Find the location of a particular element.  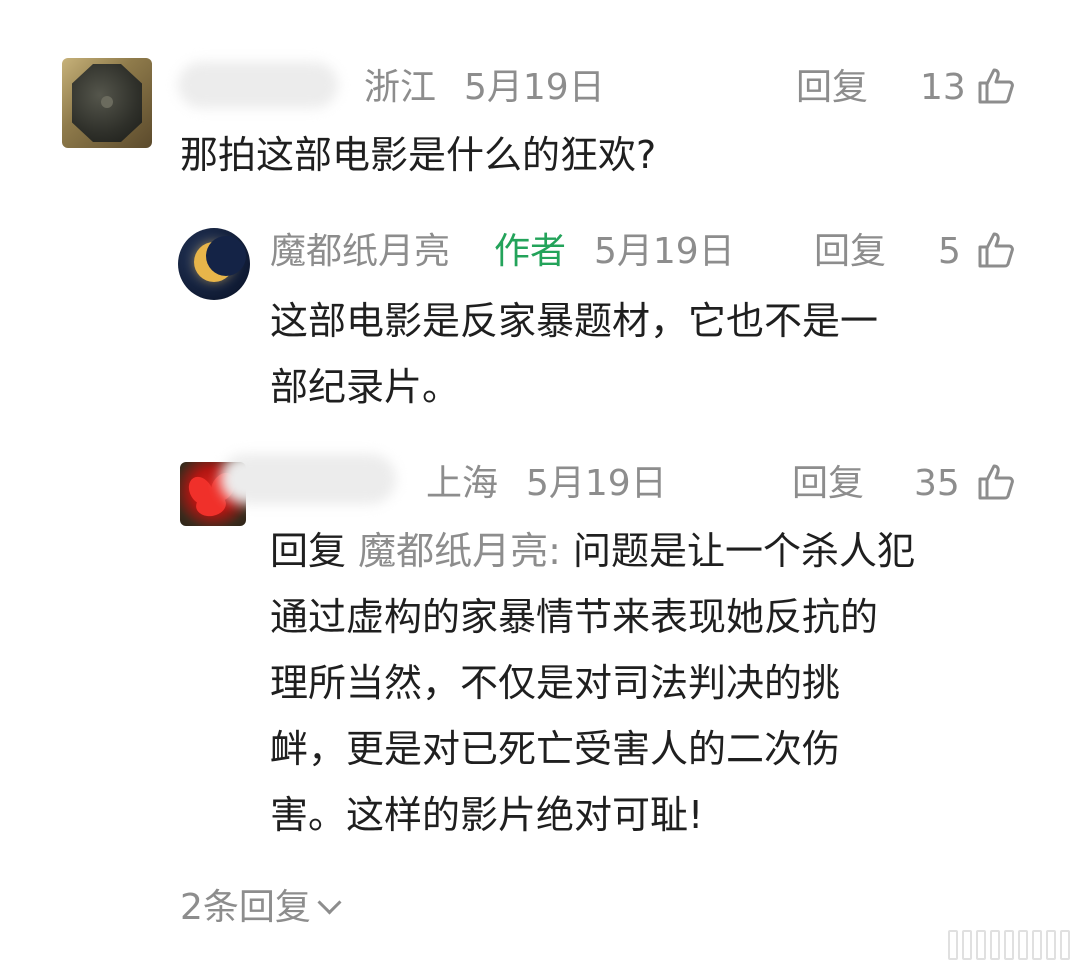

comment-location: 浙江 is located at coordinates (400, 87).